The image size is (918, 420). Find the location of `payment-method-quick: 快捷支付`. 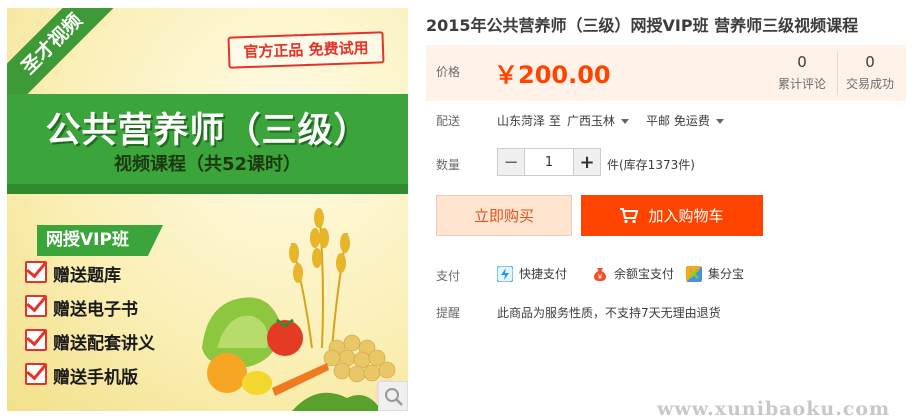

payment-method-quick: 快捷支付 is located at coordinates (532, 273).